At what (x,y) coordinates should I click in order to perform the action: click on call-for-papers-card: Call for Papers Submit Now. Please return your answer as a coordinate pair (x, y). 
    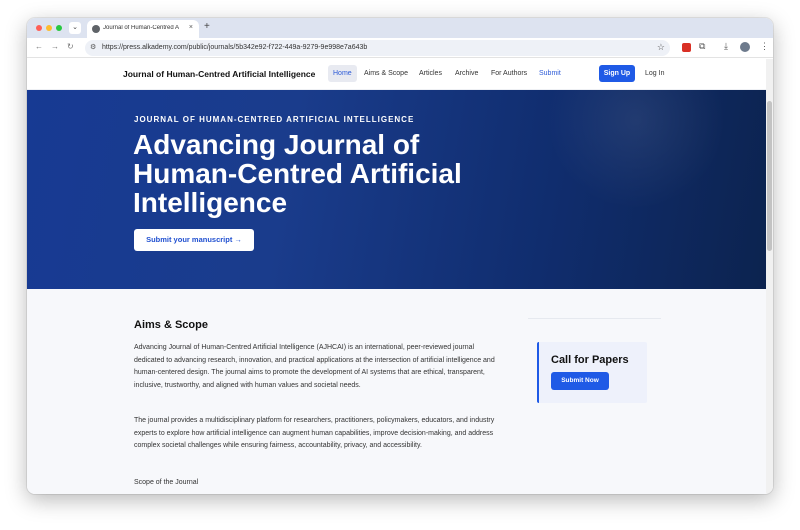
    Looking at the image, I should click on (592, 372).